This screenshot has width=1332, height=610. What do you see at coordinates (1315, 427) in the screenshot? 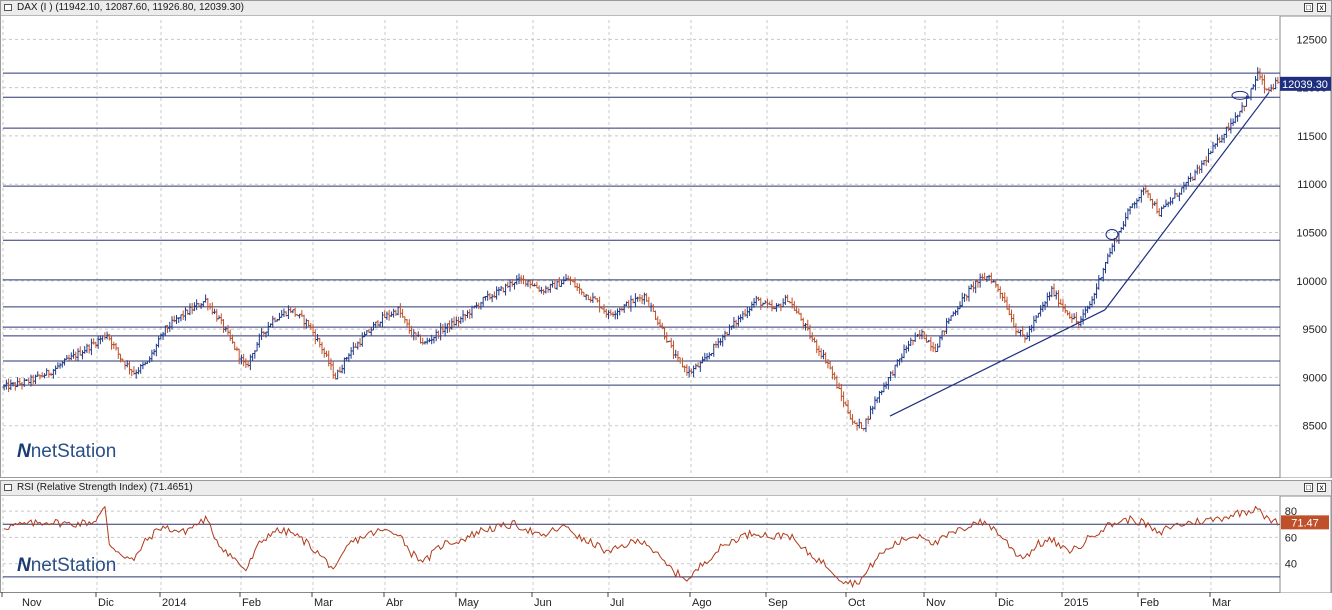
I see `y-tick-label: 8500` at bounding box center [1315, 427].